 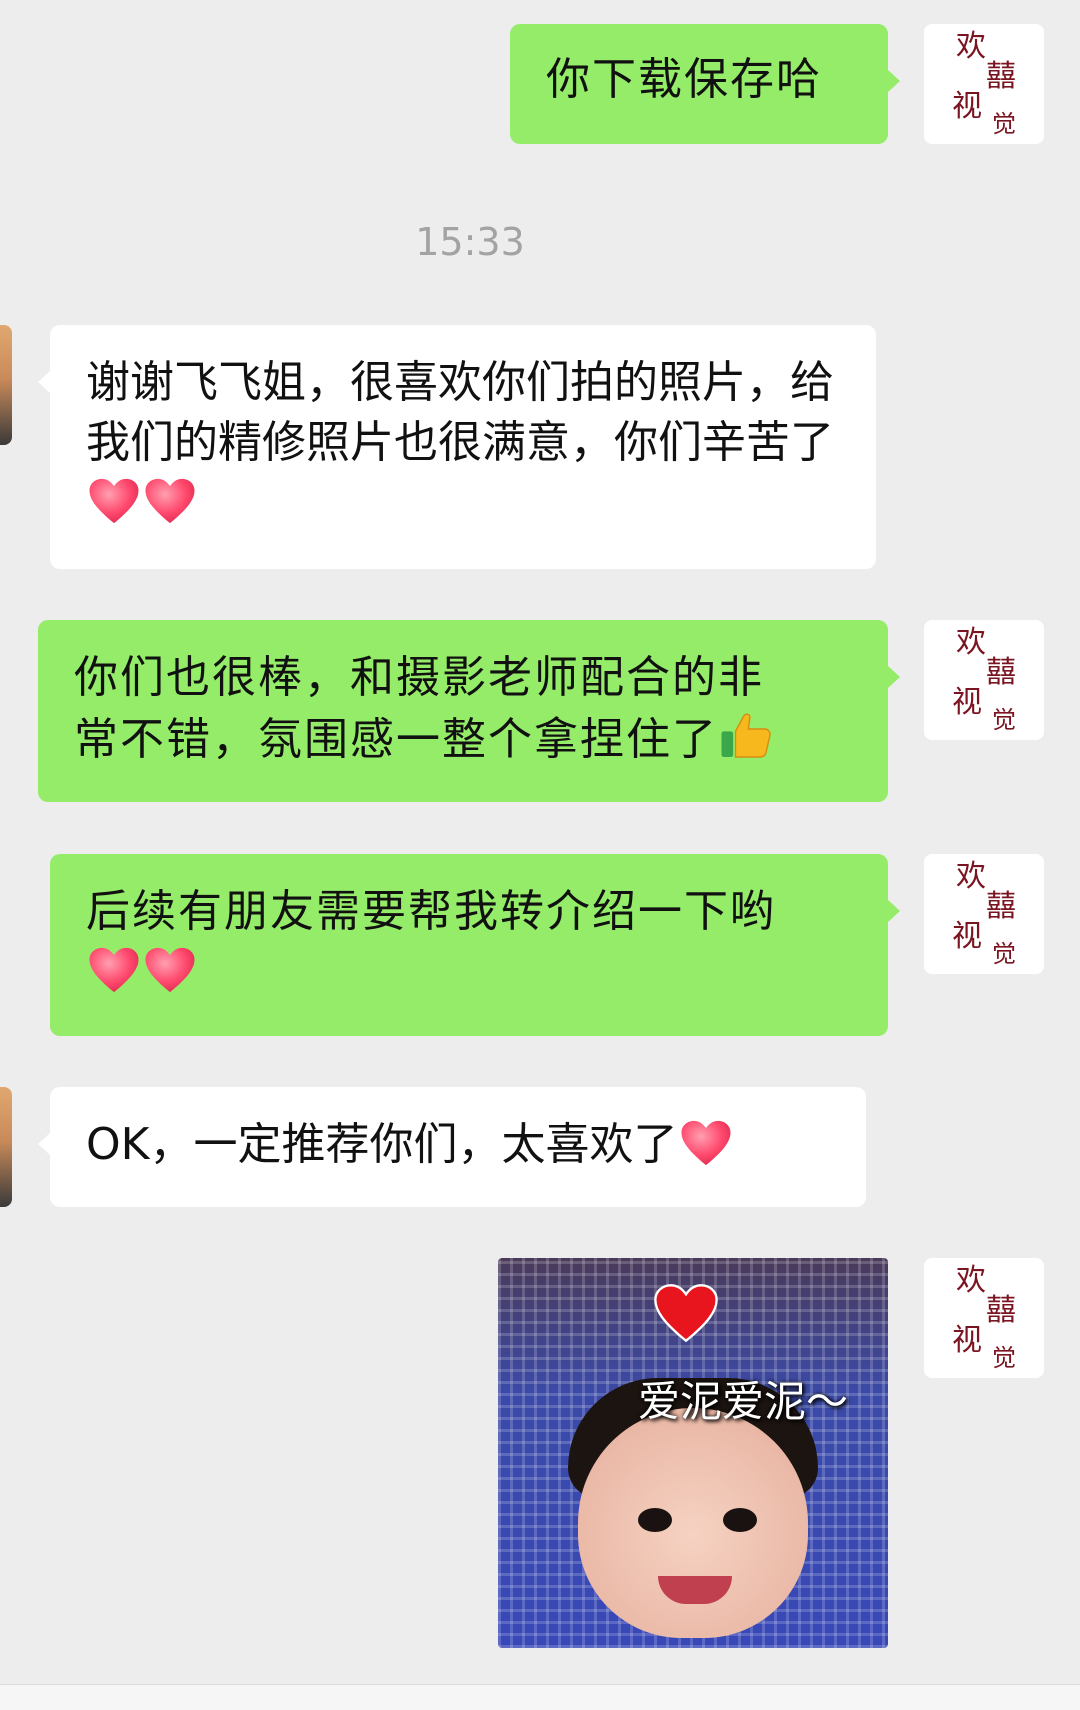 I want to click on message-bubble-self: 后续有朋友需要帮我转介绍一下哟, so click(x=475, y=945).